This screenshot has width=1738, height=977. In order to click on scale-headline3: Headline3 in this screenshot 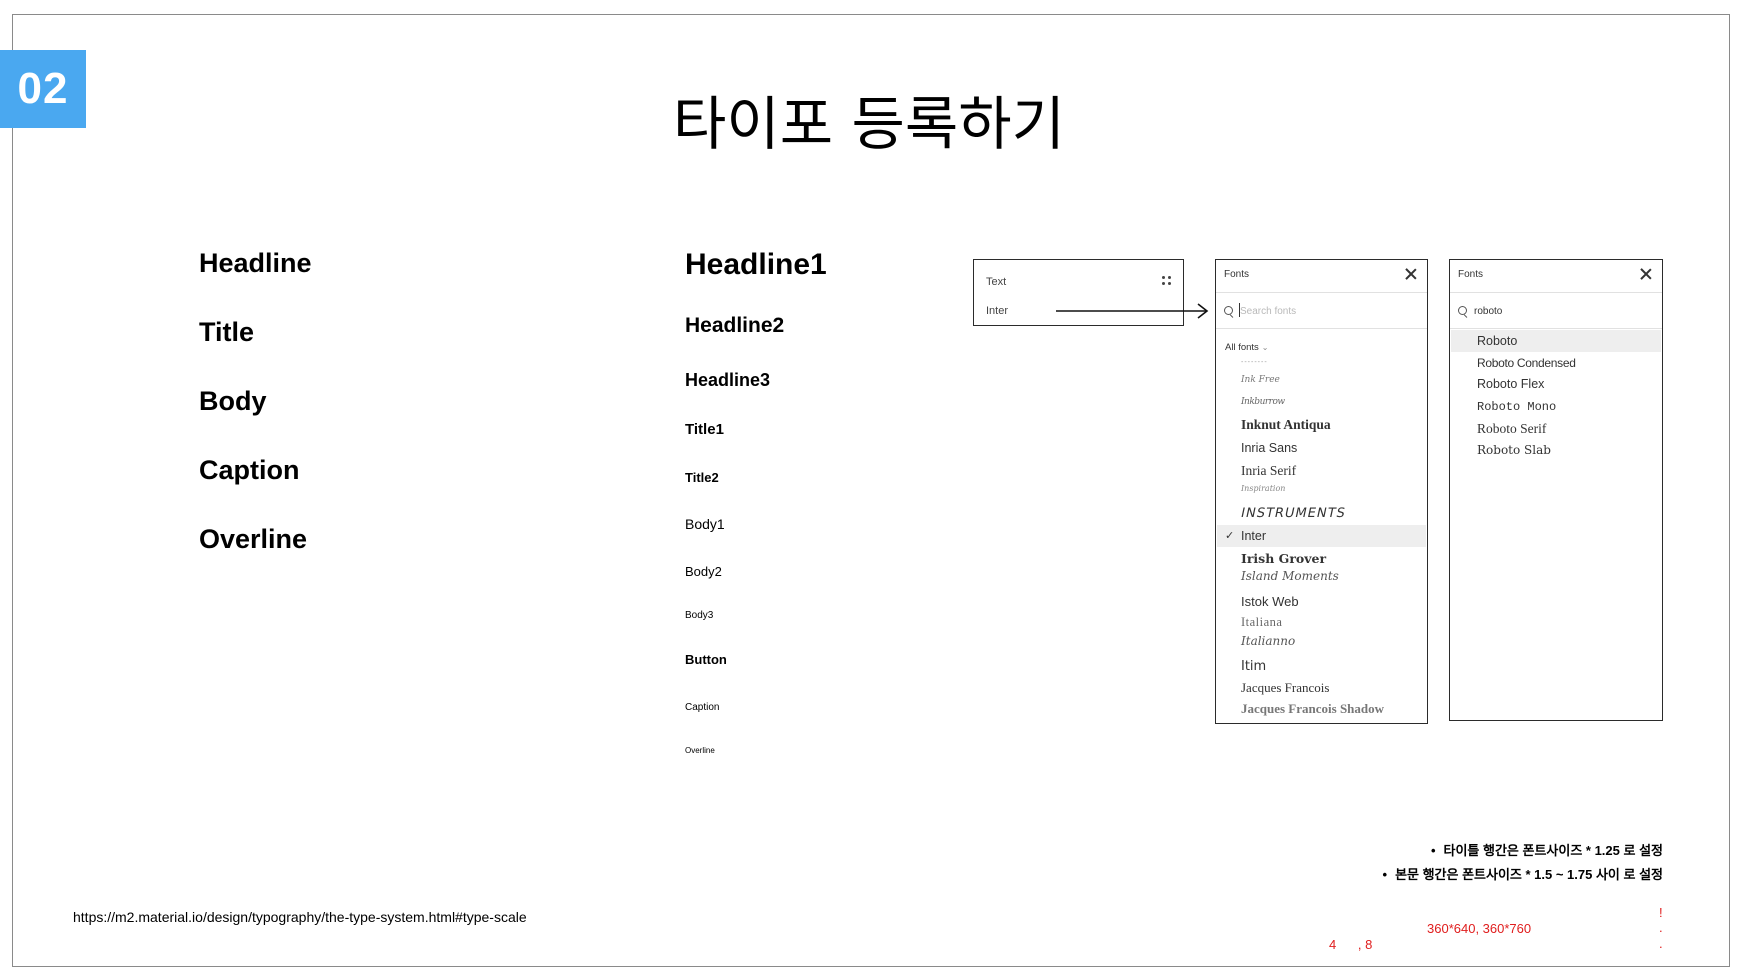, I will do `click(728, 380)`.